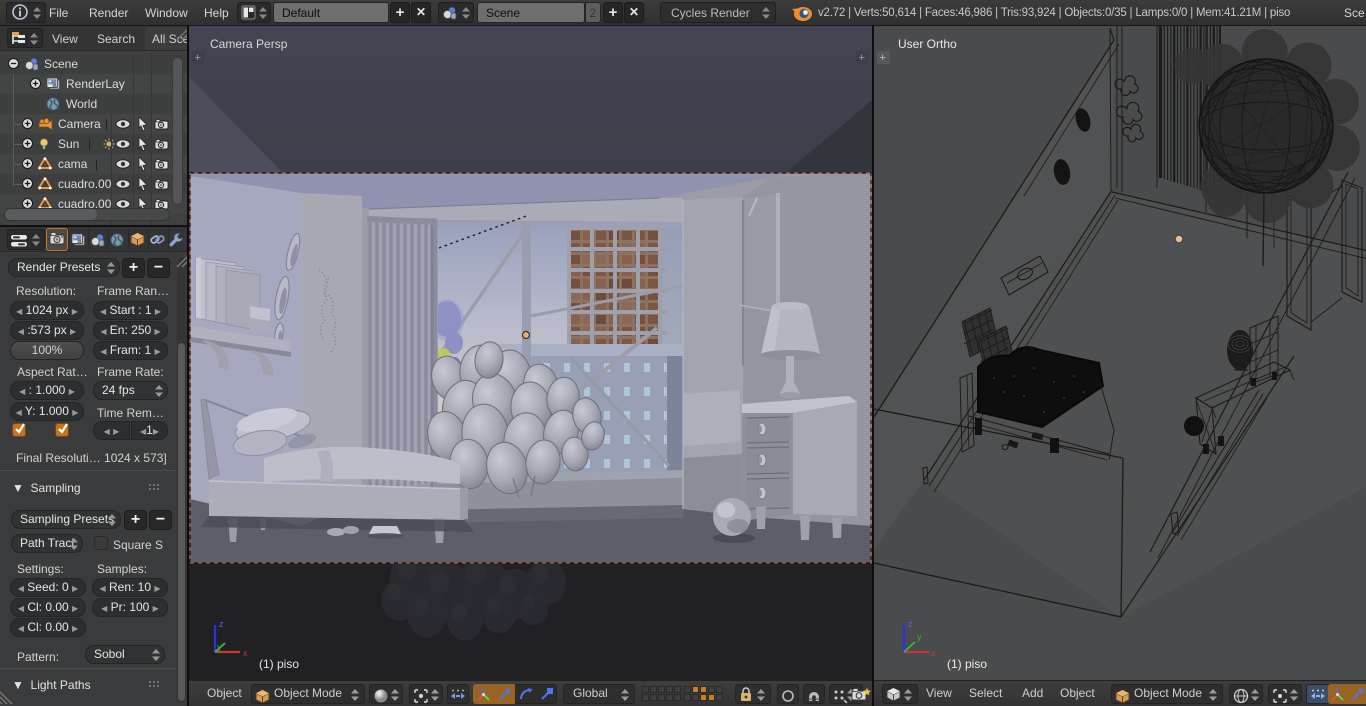 The image size is (1366, 706). I want to click on svg-text: Camera Persp, so click(249, 44).